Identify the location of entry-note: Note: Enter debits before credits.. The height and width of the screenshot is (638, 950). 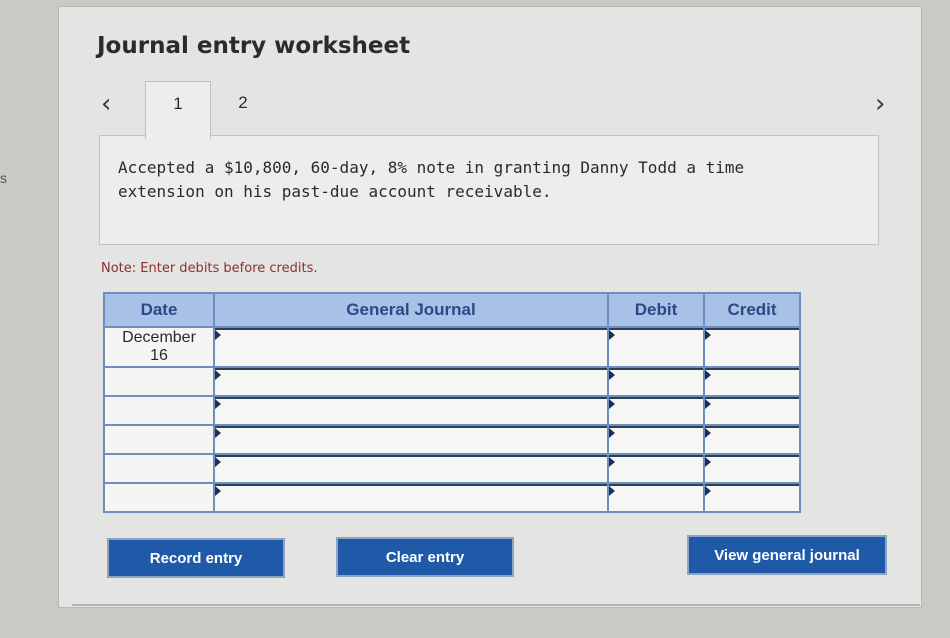
(209, 268).